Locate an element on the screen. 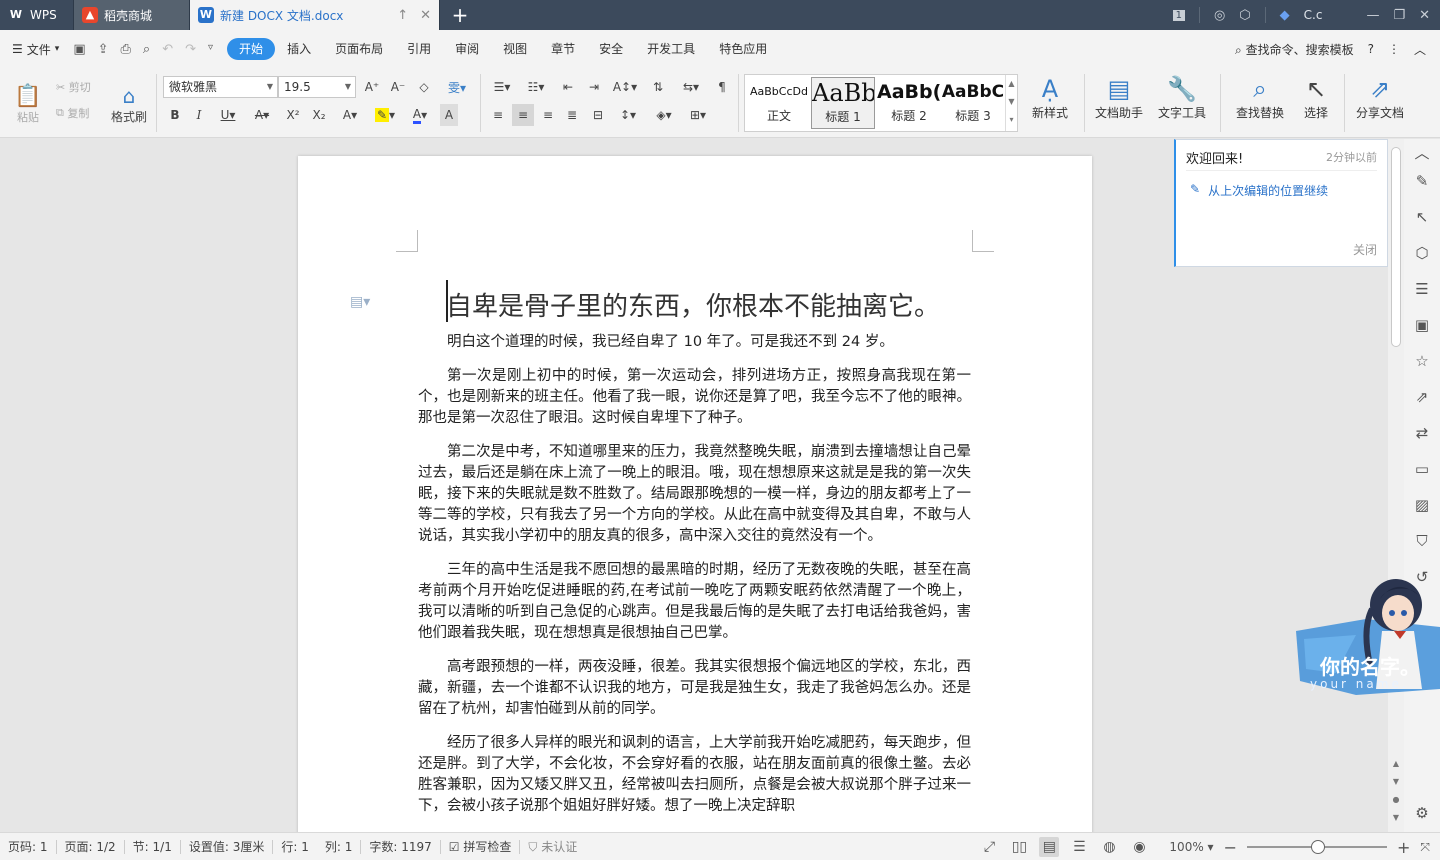 The height and width of the screenshot is (860, 1440). italic-button: I is located at coordinates (199, 115).